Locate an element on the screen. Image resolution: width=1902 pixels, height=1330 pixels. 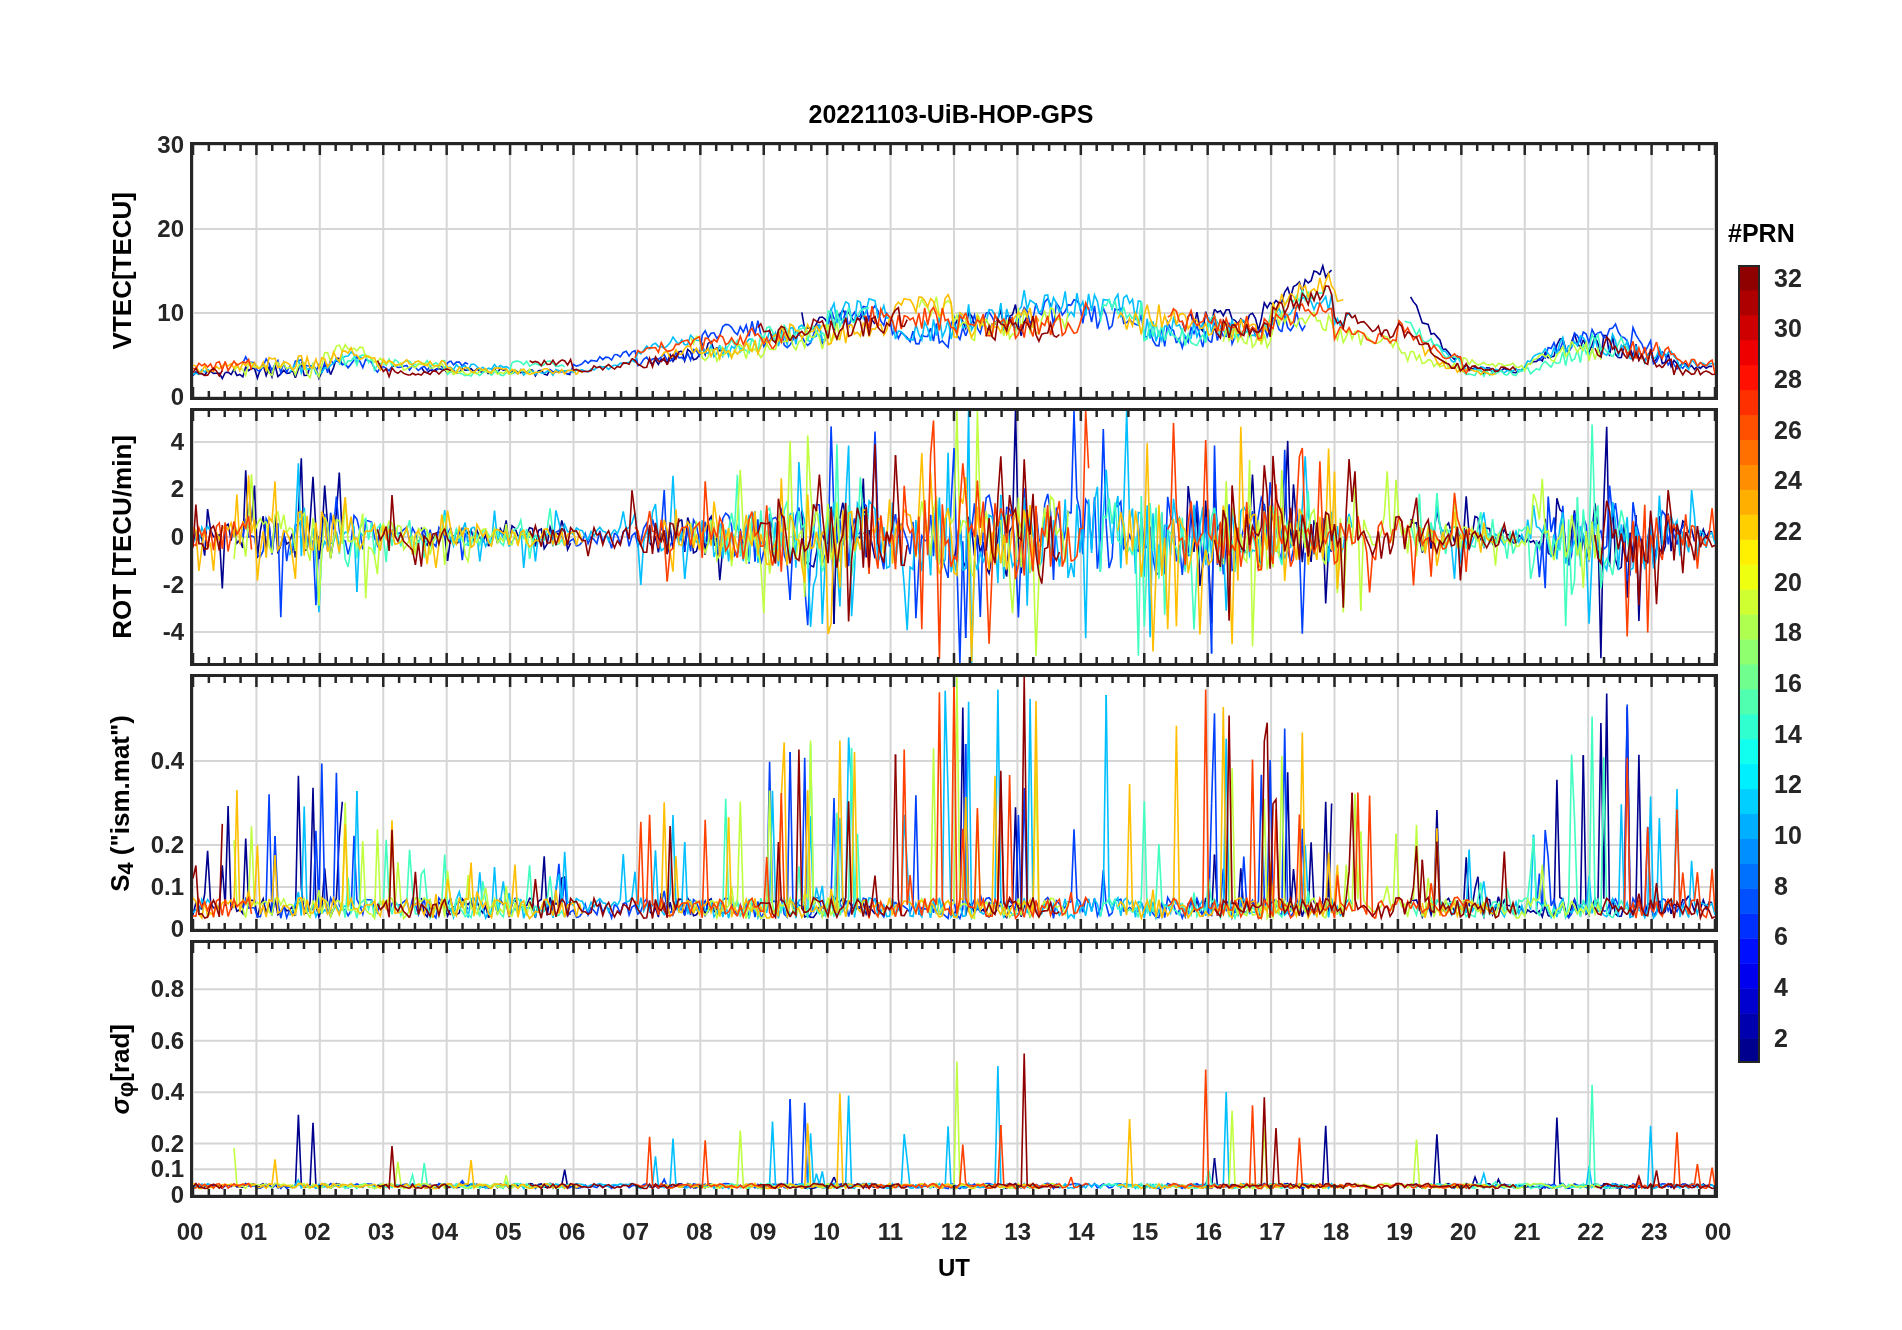
x-tick-label: 22 is located at coordinates (1590, 1232).